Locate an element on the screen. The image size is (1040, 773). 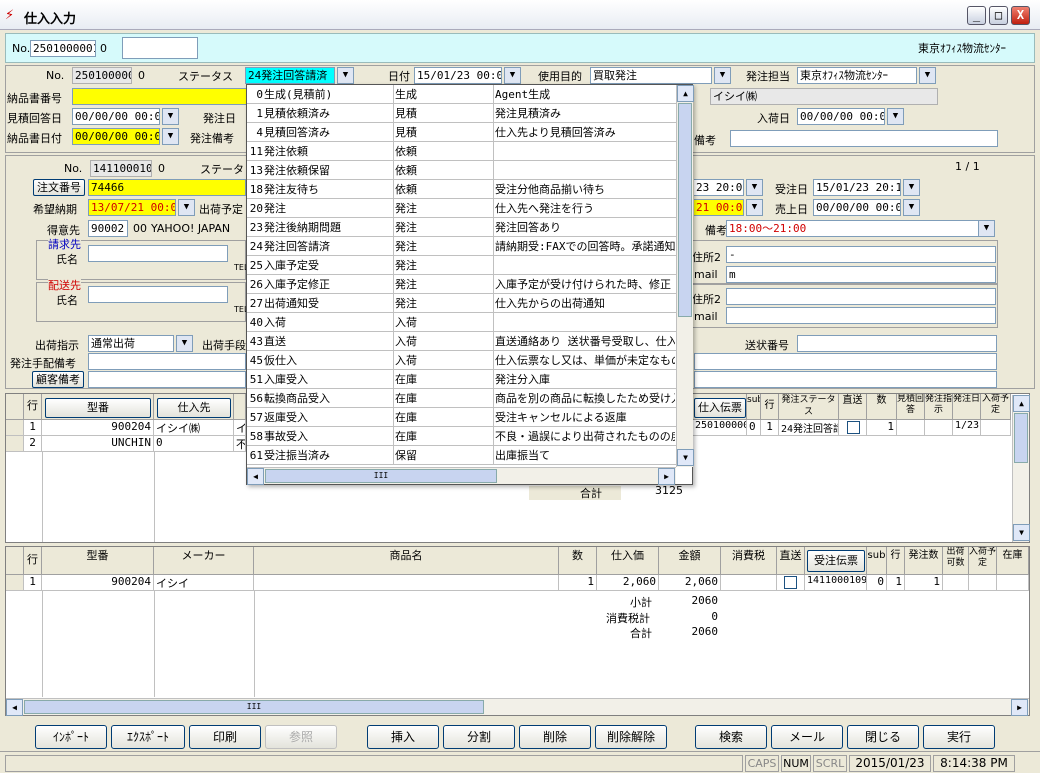
ship-plan-field: 21 00:00 is located at coordinates (719, 207).